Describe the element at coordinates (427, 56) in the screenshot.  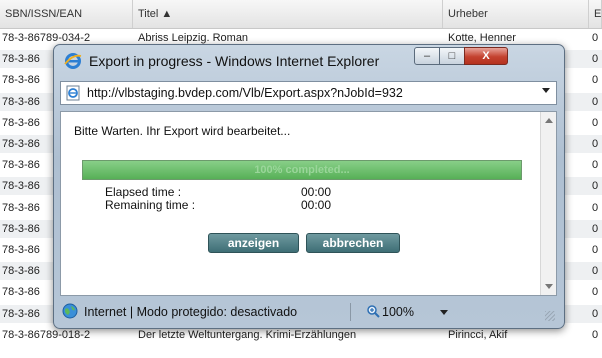
I see `minimize-button: –` at that location.